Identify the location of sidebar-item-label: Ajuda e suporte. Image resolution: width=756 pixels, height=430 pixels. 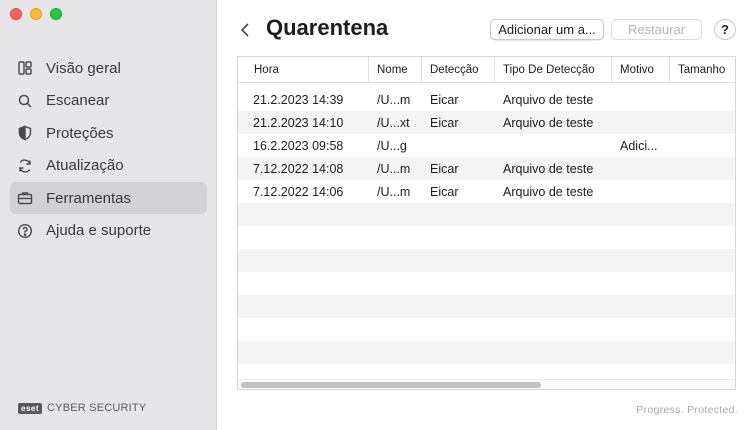
(99, 230).